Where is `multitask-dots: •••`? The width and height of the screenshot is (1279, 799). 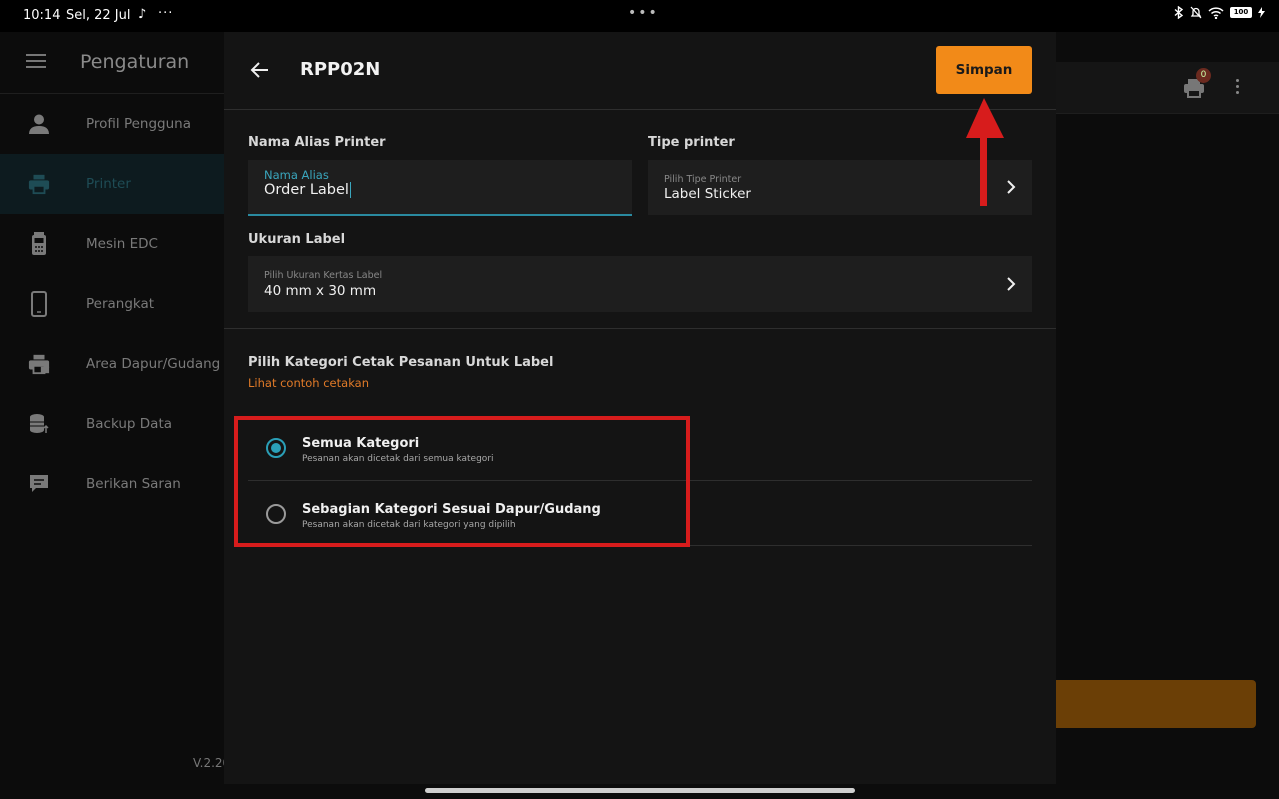
multitask-dots: ••• is located at coordinates (643, 13).